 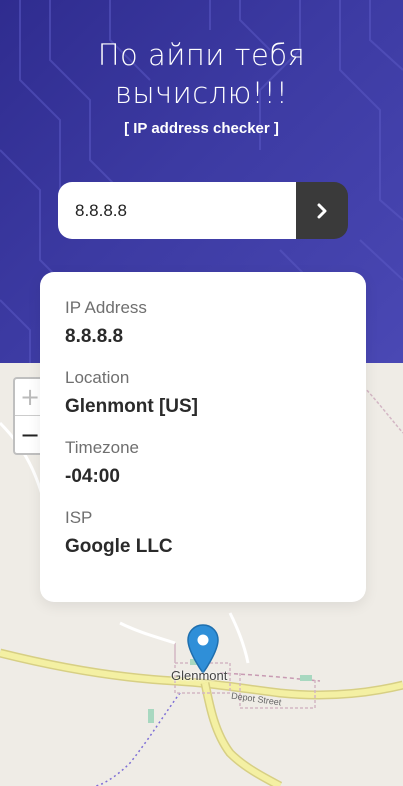 What do you see at coordinates (201, 55) in the screenshot?
I see `page-title-line1: По айпи тебя` at bounding box center [201, 55].